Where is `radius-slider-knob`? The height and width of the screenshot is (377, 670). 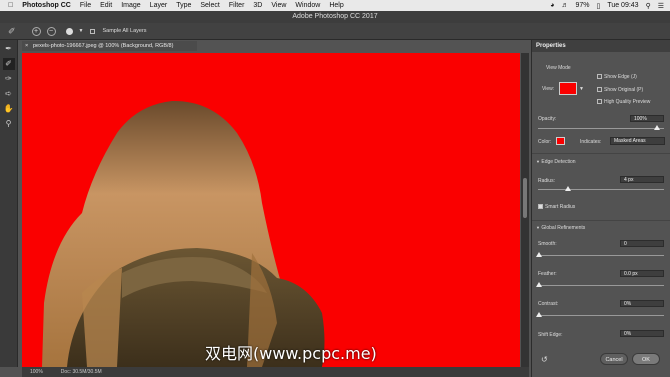
radius-slider-knob is located at coordinates (568, 188).